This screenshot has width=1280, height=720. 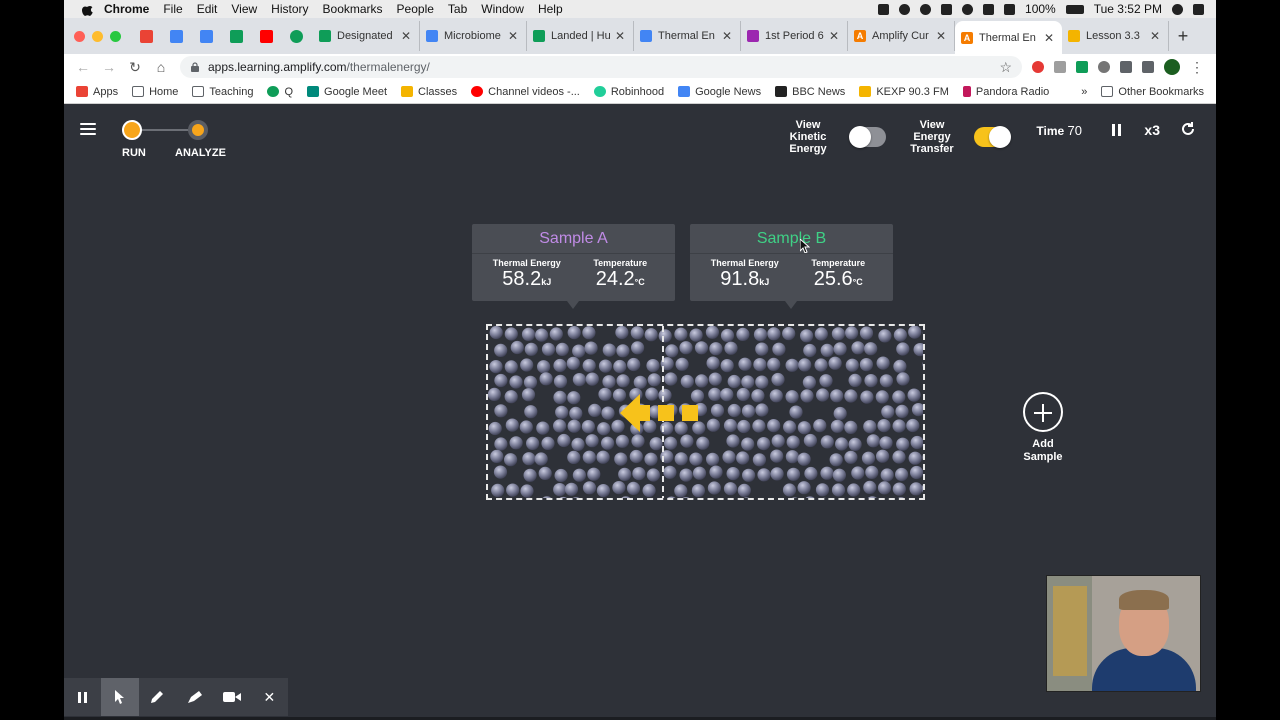 I want to click on extension-person-icon, so click(x=1104, y=67).